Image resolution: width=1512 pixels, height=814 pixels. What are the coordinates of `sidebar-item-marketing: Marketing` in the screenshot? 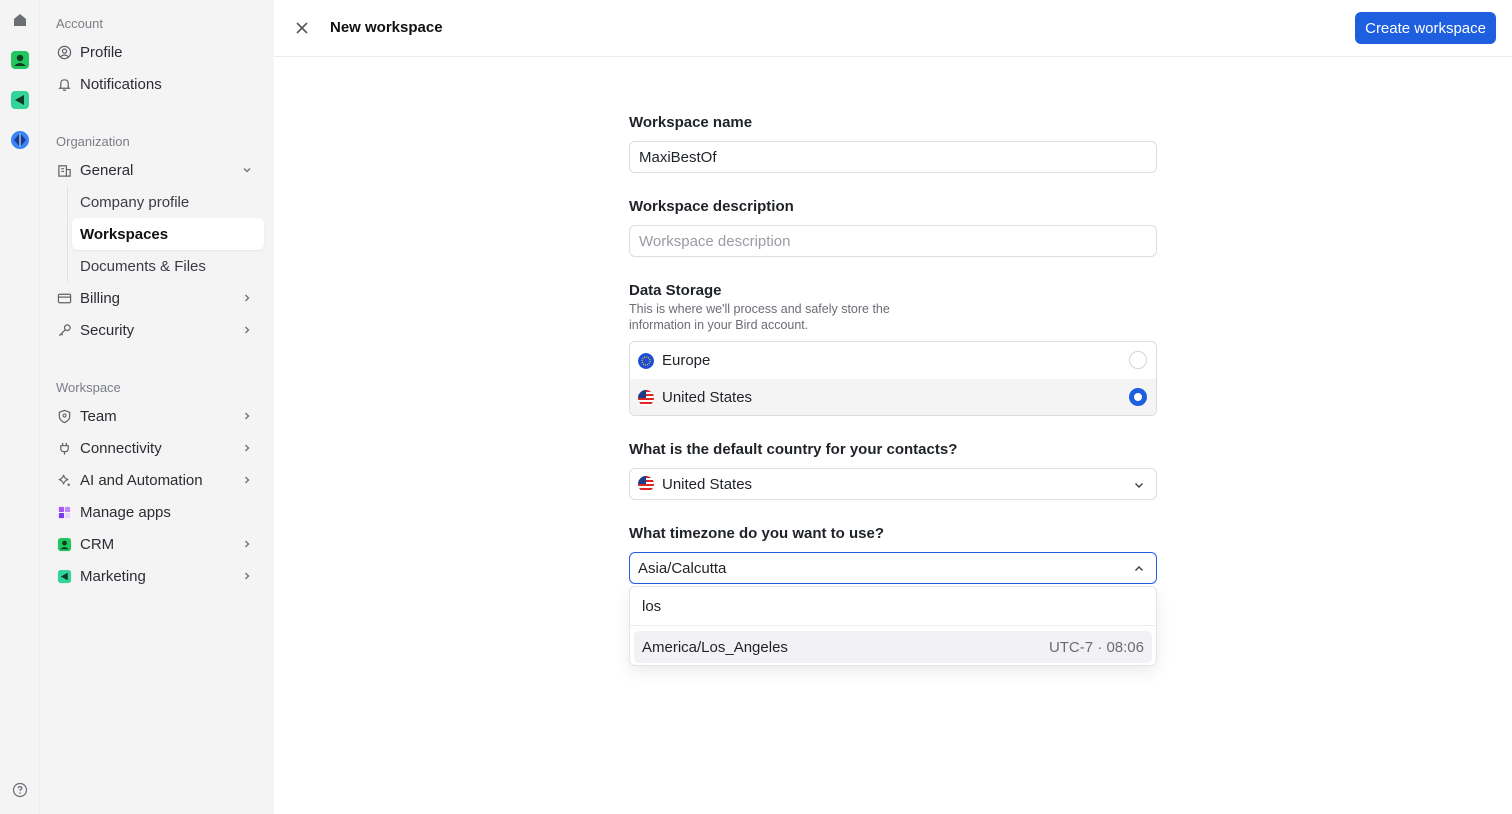 It's located at (157, 576).